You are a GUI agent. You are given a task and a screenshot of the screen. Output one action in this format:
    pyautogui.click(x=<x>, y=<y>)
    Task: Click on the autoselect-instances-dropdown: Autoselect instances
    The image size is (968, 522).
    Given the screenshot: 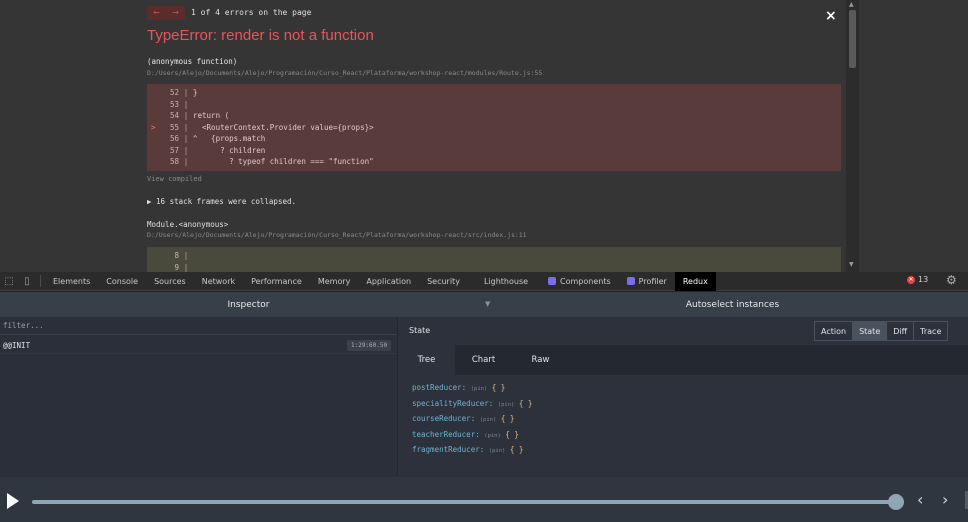 What is the action you would take?
    pyautogui.click(x=732, y=305)
    